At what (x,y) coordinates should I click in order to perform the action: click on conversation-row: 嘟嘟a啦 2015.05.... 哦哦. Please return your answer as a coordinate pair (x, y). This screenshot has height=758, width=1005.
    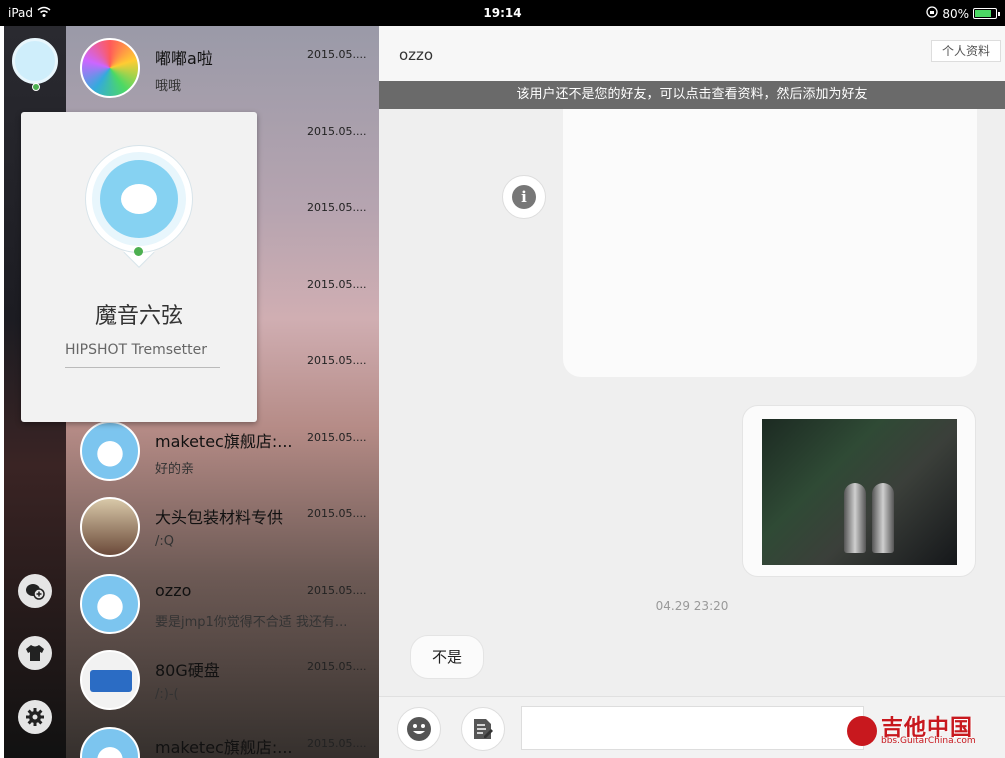
    Looking at the image, I should click on (222, 68).